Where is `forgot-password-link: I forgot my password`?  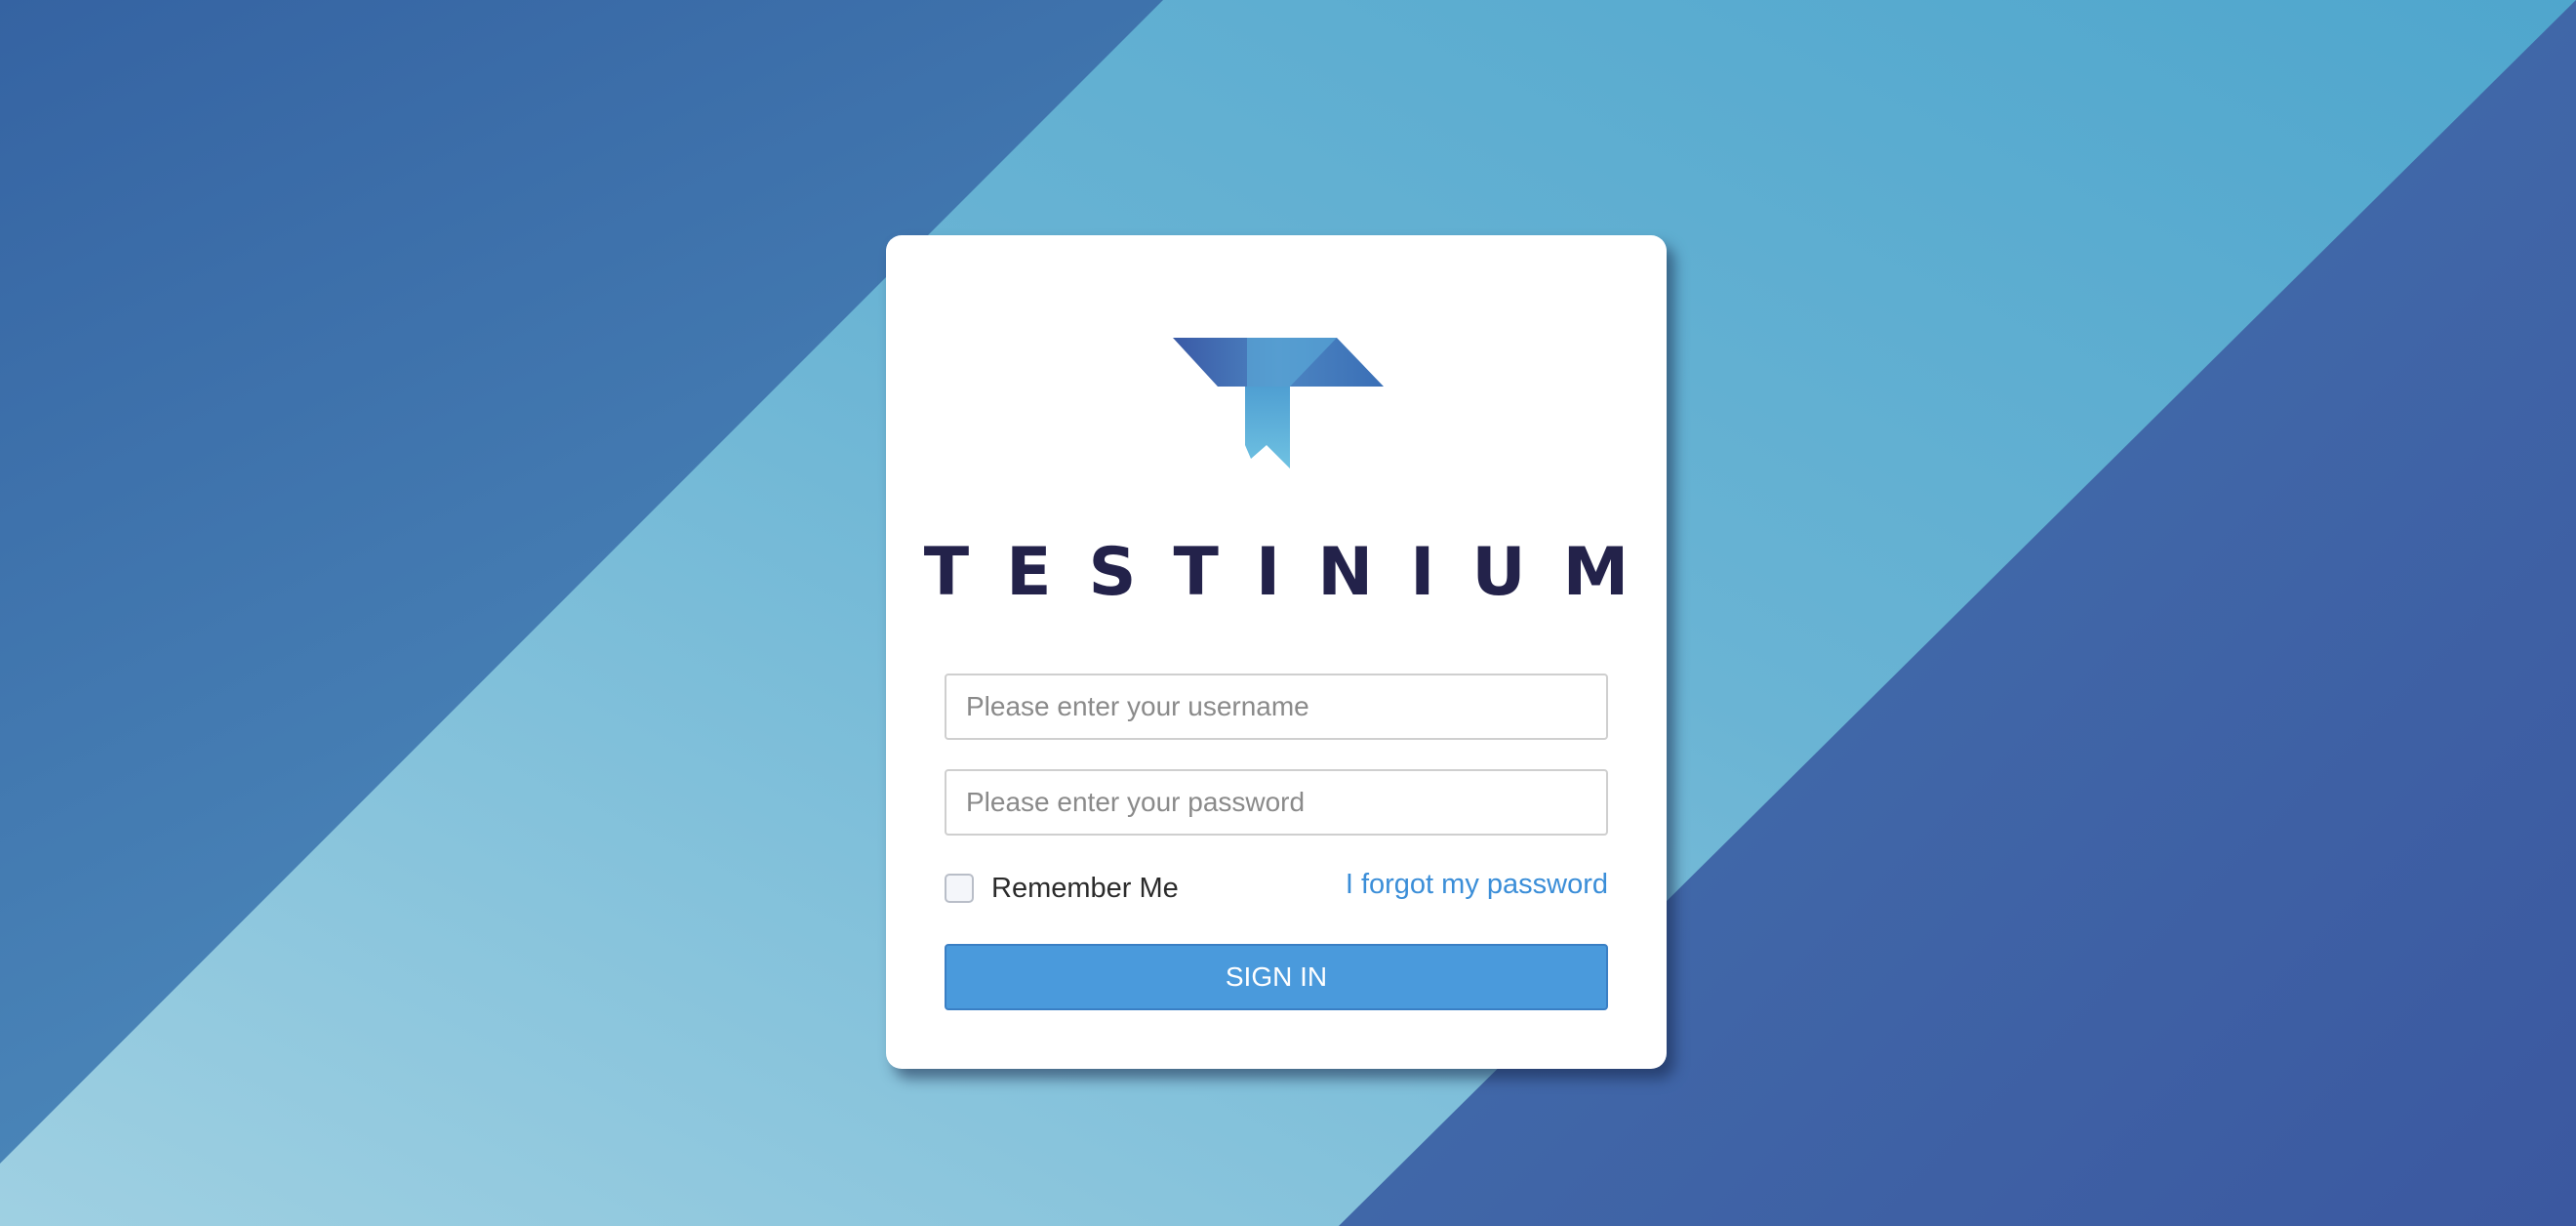
forgot-password-link: I forgot my password is located at coordinates (1477, 884).